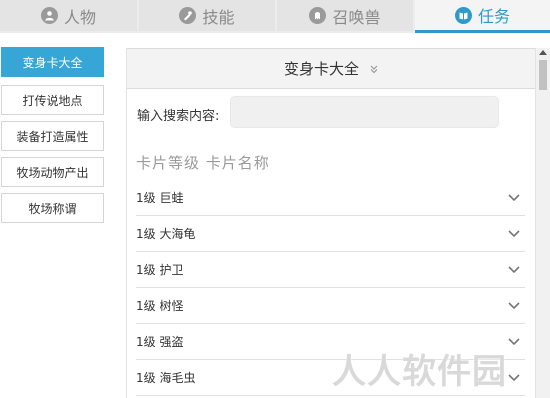 This screenshot has height=398, width=550. What do you see at coordinates (356, 17) in the screenshot?
I see `tab-label: 召唤兽` at bounding box center [356, 17].